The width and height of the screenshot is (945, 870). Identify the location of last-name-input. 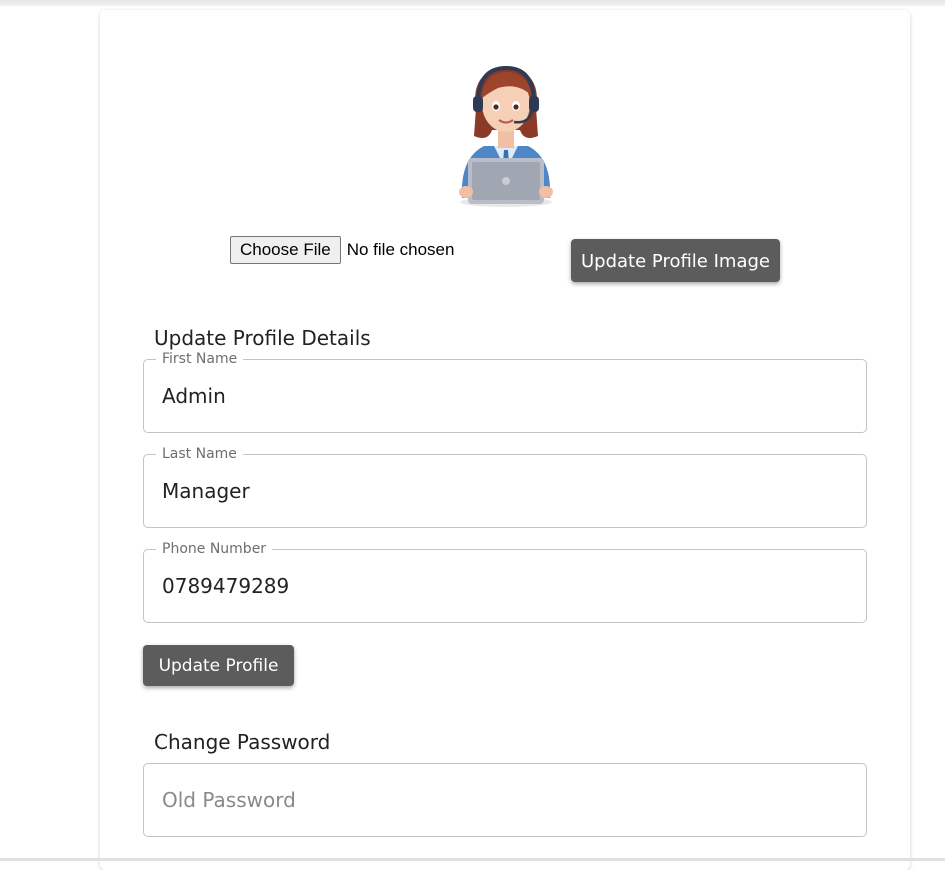
(507, 491).